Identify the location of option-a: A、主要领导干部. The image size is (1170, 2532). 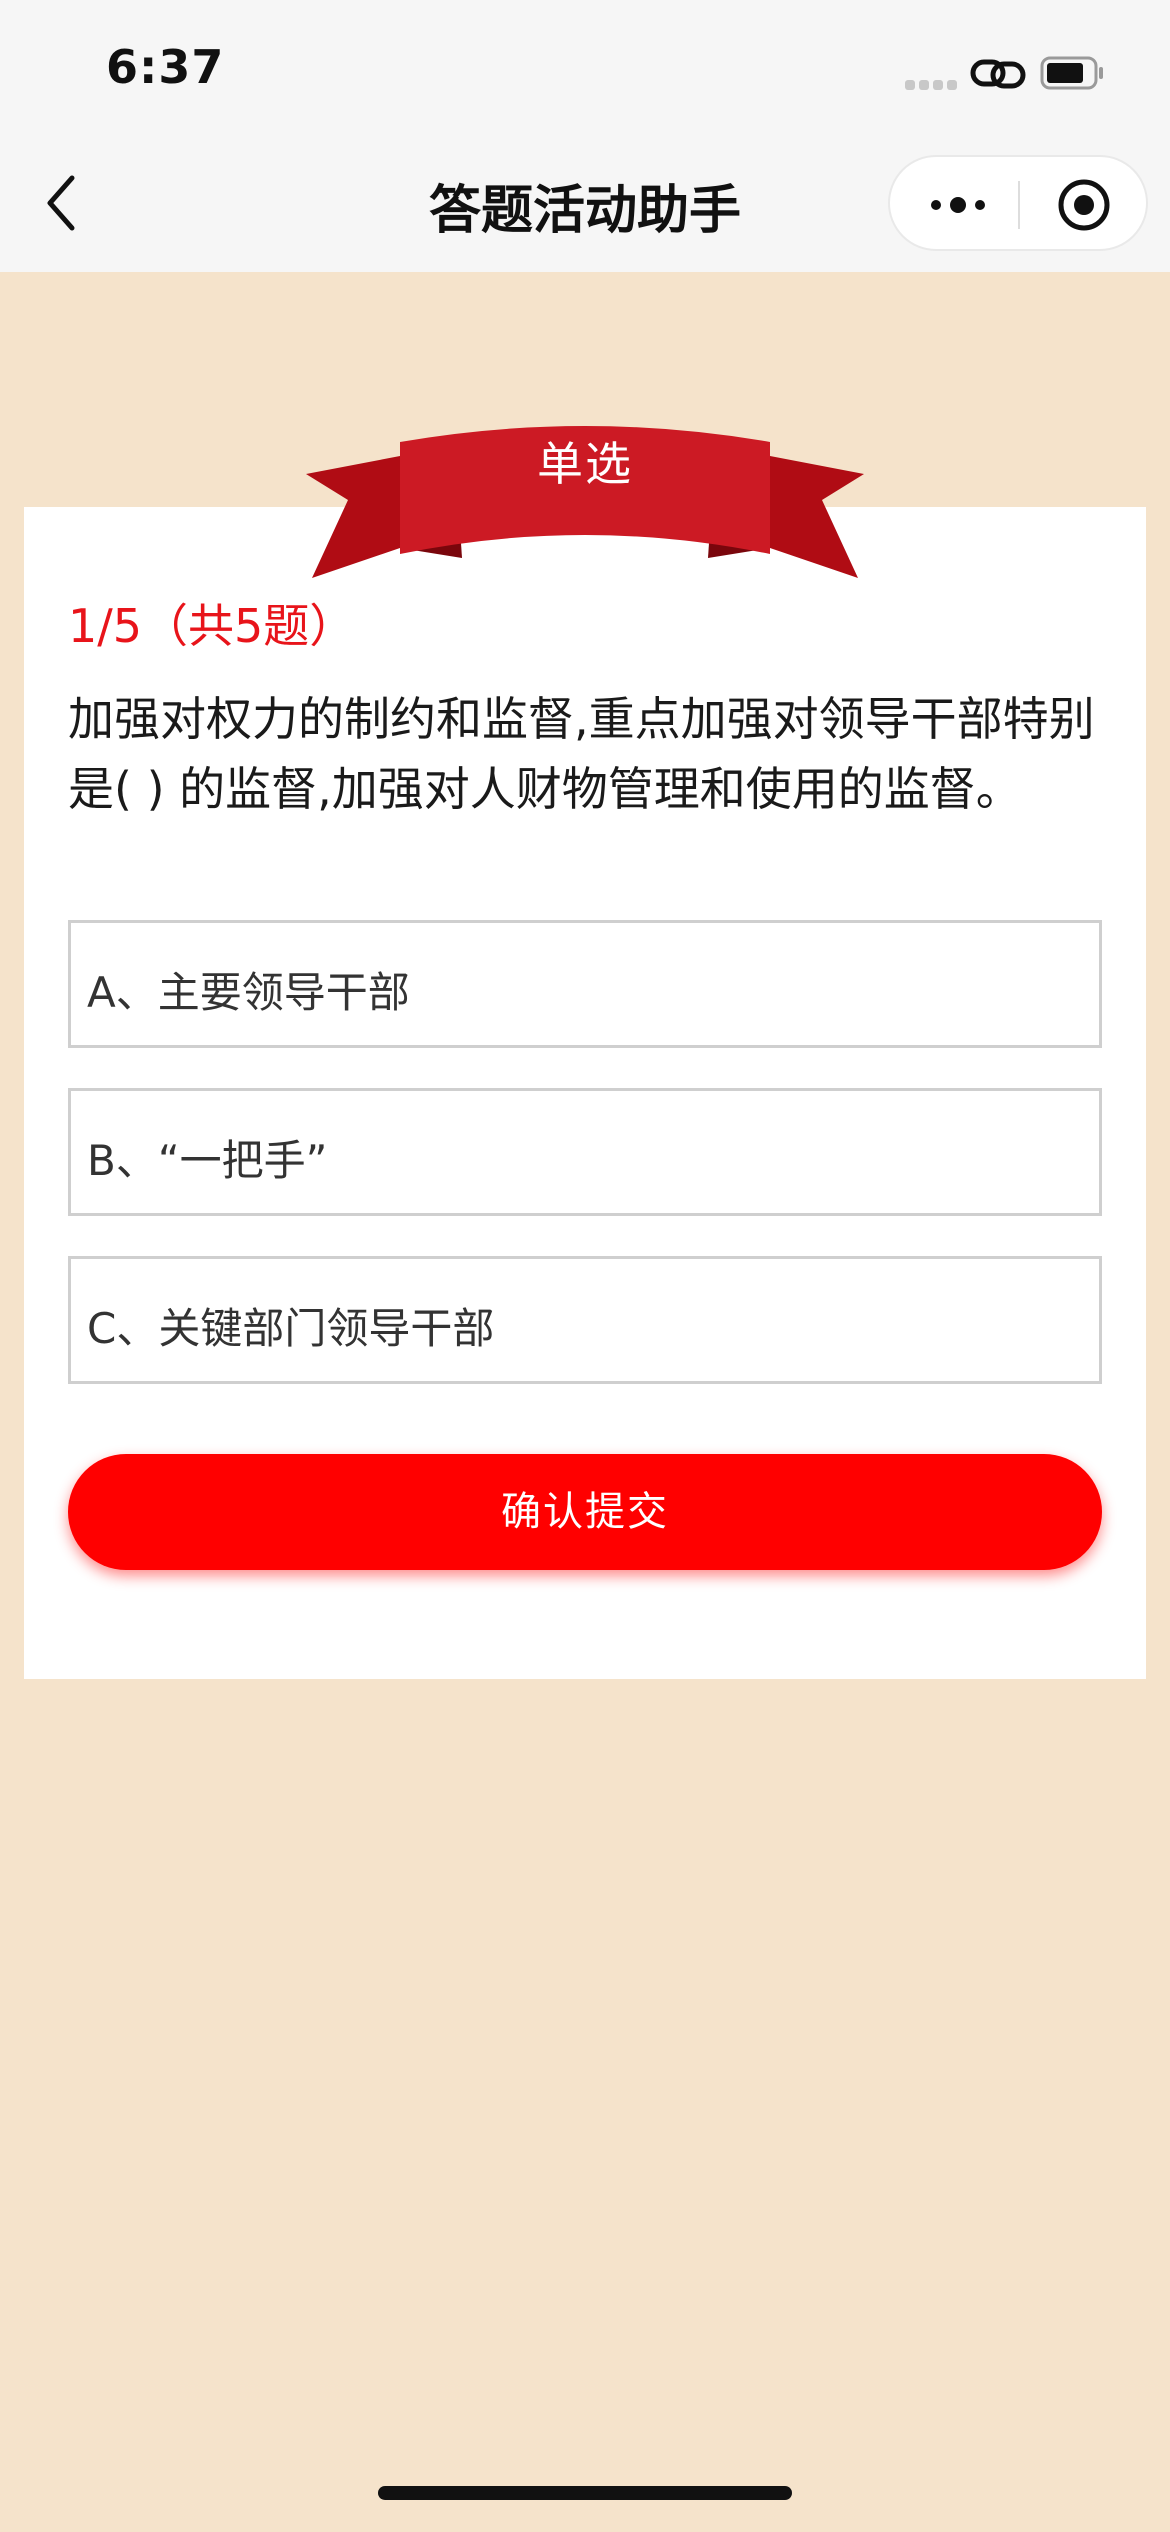
(585, 984).